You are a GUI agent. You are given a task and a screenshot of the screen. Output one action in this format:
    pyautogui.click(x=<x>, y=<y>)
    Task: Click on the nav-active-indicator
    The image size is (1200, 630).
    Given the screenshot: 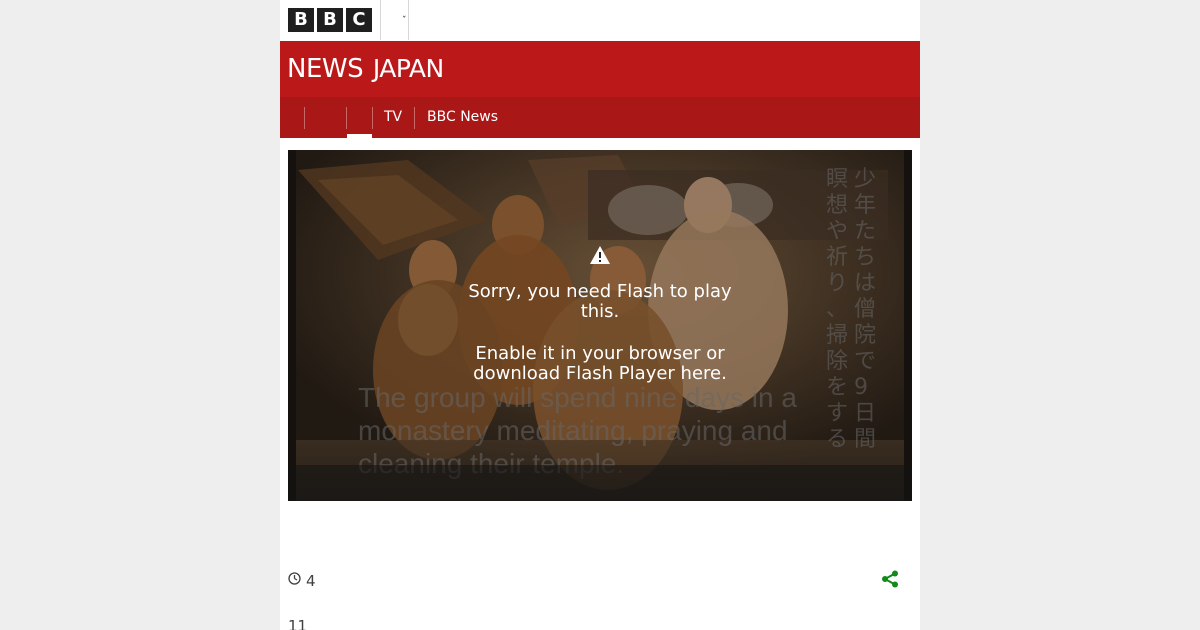 What is the action you would take?
    pyautogui.click(x=359, y=136)
    